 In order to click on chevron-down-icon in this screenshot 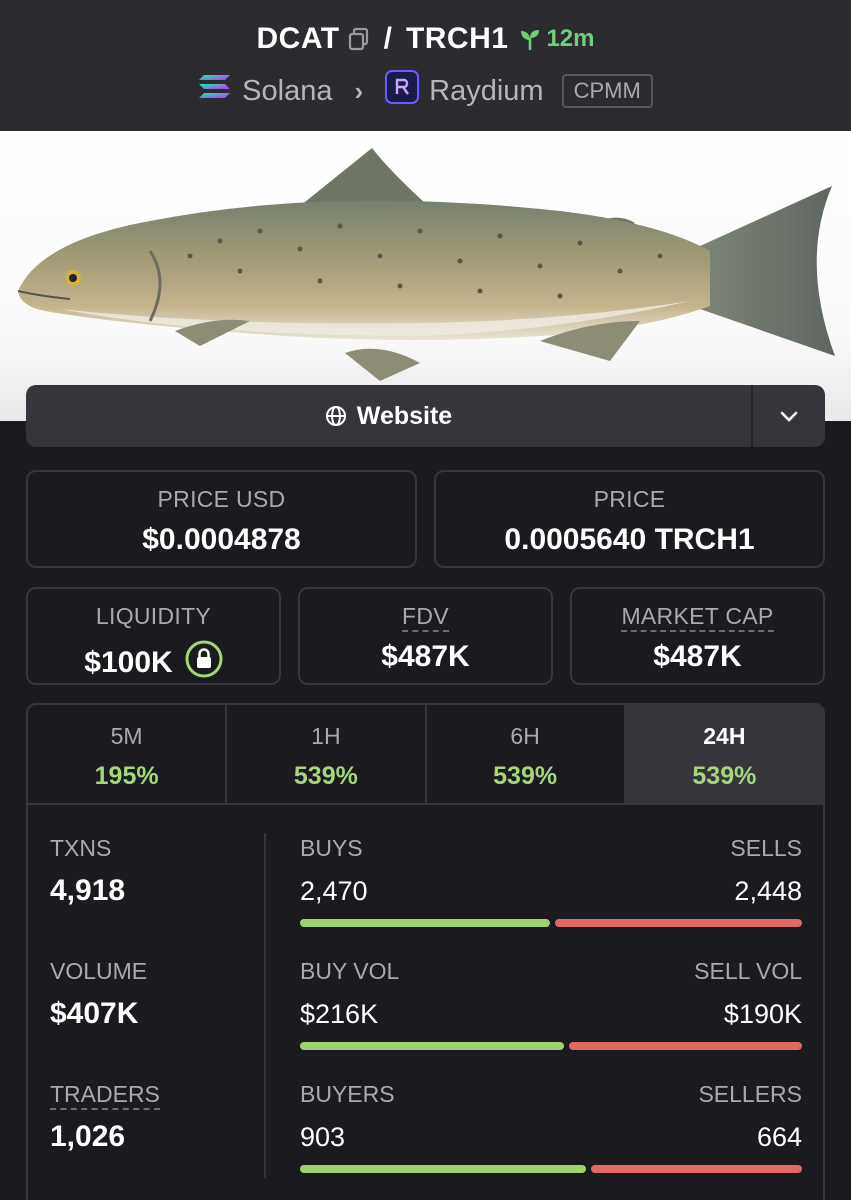, I will do `click(789, 416)`.